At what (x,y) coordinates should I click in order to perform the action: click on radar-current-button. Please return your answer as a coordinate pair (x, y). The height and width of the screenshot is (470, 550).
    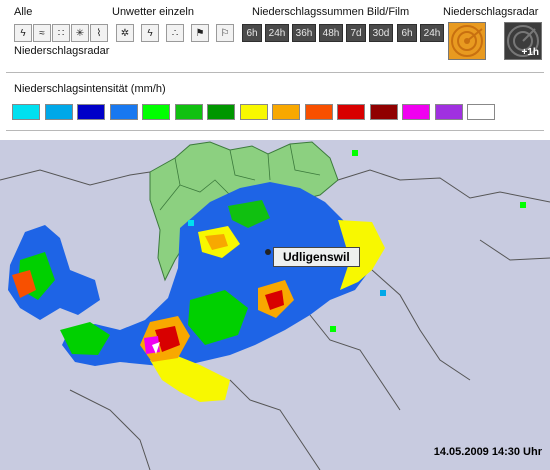
    Looking at the image, I should click on (467, 41).